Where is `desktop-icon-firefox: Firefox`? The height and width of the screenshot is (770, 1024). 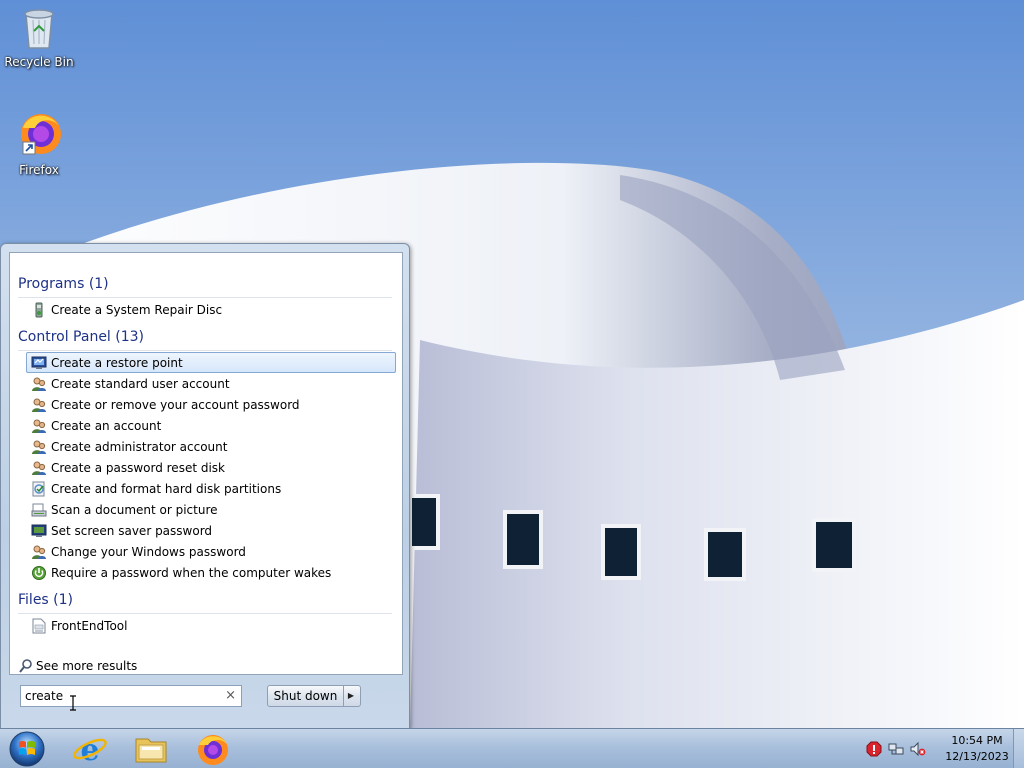
desktop-icon-firefox: Firefox is located at coordinates (39, 143).